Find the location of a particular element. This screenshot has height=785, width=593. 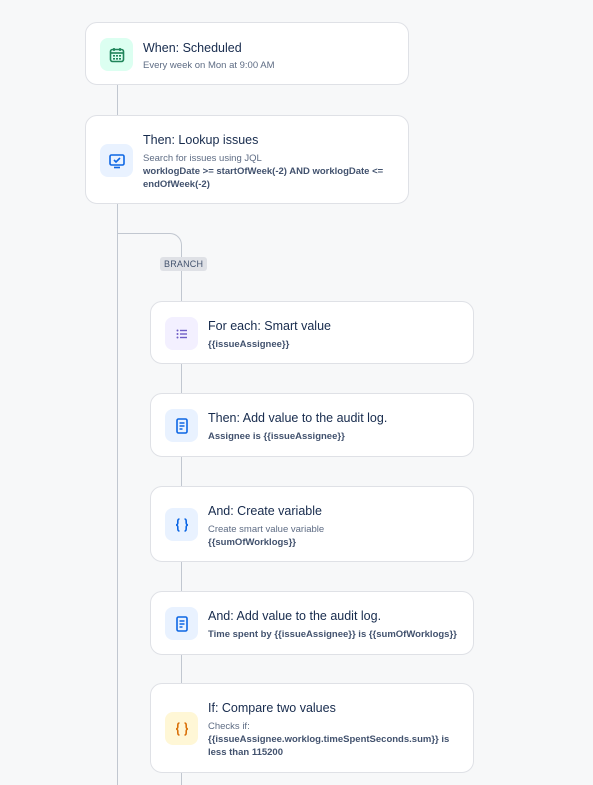

create-variable-detail: {{sumOfWorklogs}} is located at coordinates (252, 542).